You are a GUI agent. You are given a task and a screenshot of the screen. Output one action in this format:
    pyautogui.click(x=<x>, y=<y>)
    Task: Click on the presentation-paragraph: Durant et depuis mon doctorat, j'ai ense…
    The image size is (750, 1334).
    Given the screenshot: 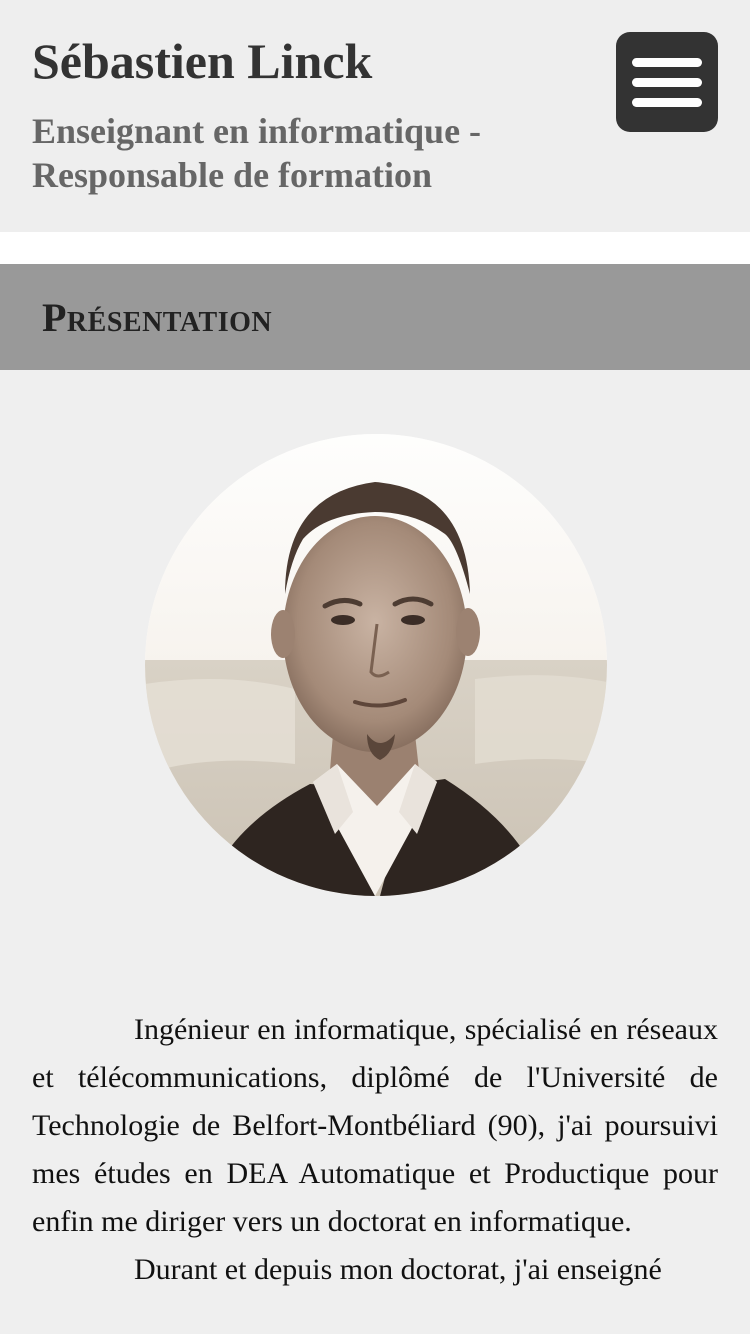 What is the action you would take?
    pyautogui.click(x=398, y=1269)
    